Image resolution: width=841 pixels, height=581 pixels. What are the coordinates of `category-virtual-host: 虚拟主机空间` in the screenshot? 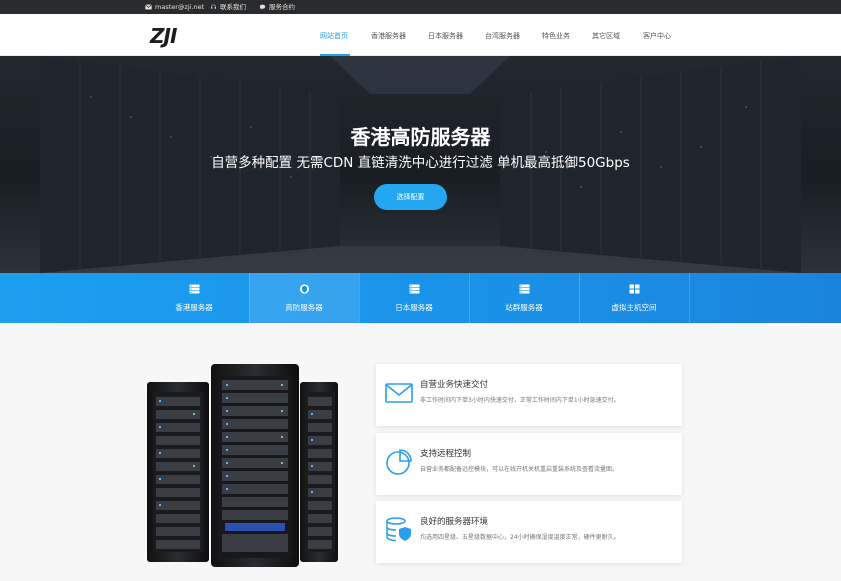 It's located at (634, 298).